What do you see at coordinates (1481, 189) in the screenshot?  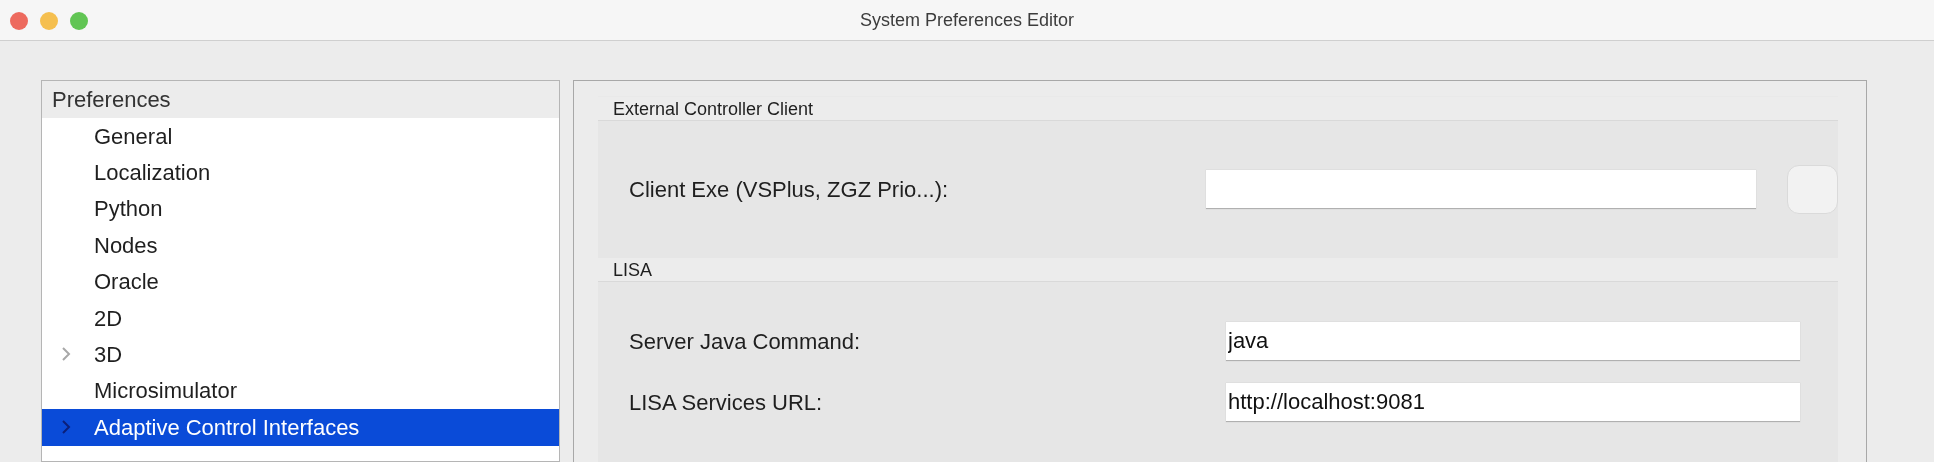 I see `text-field` at bounding box center [1481, 189].